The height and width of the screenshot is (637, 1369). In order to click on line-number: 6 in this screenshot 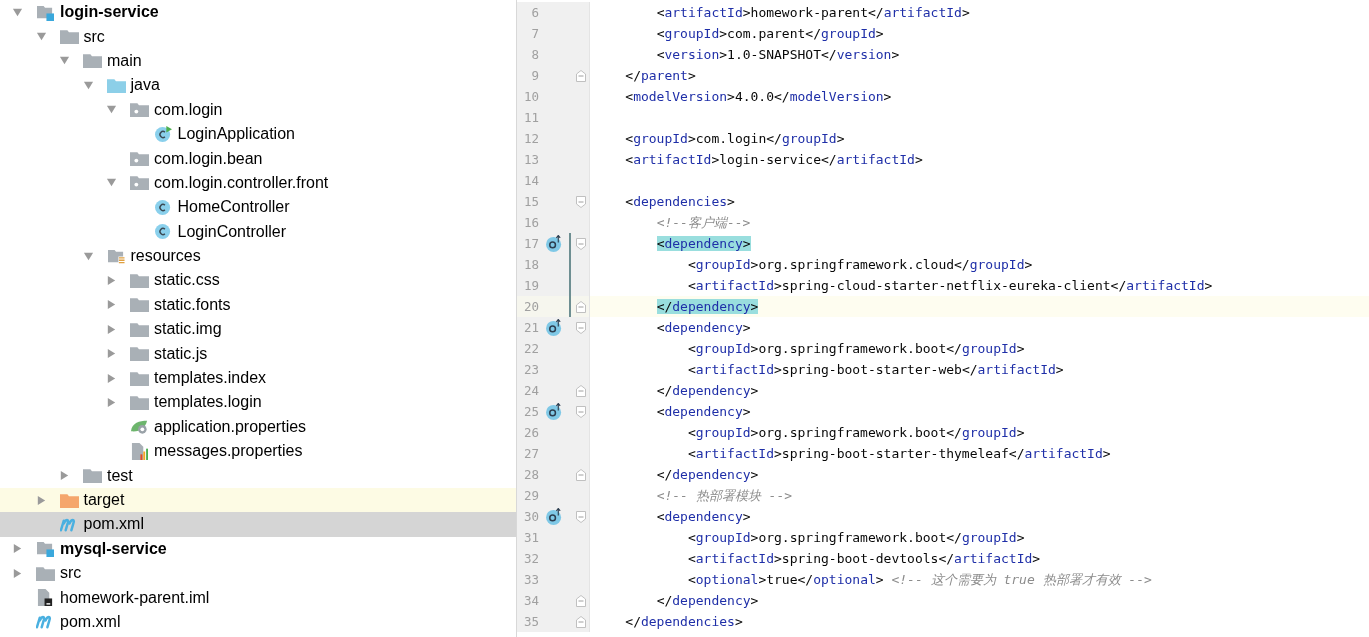, I will do `click(534, 12)`.